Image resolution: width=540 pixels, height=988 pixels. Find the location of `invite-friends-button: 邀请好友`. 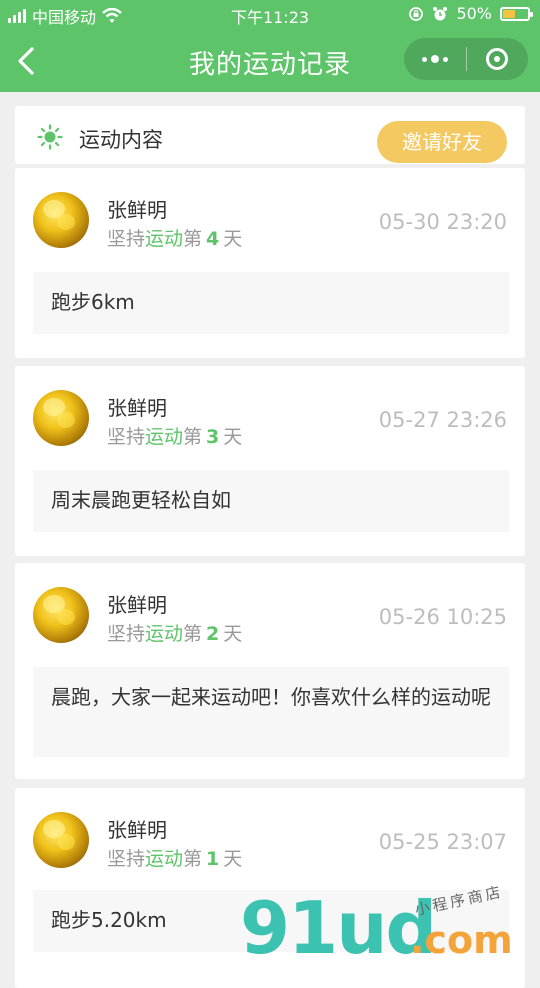

invite-friends-button: 邀请好友 is located at coordinates (442, 142).